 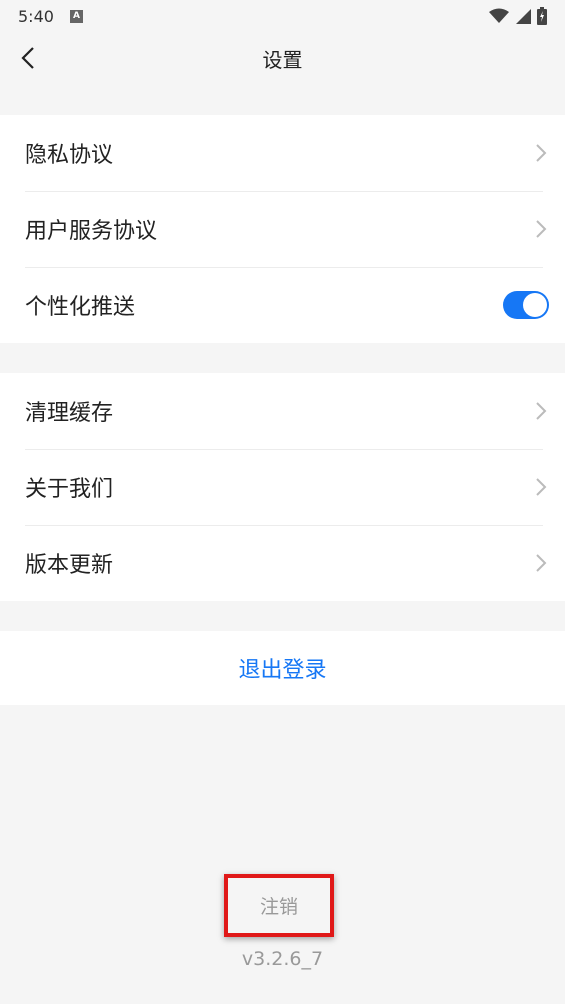 I want to click on privacy-policy-item: 隐私协议, so click(x=282, y=153).